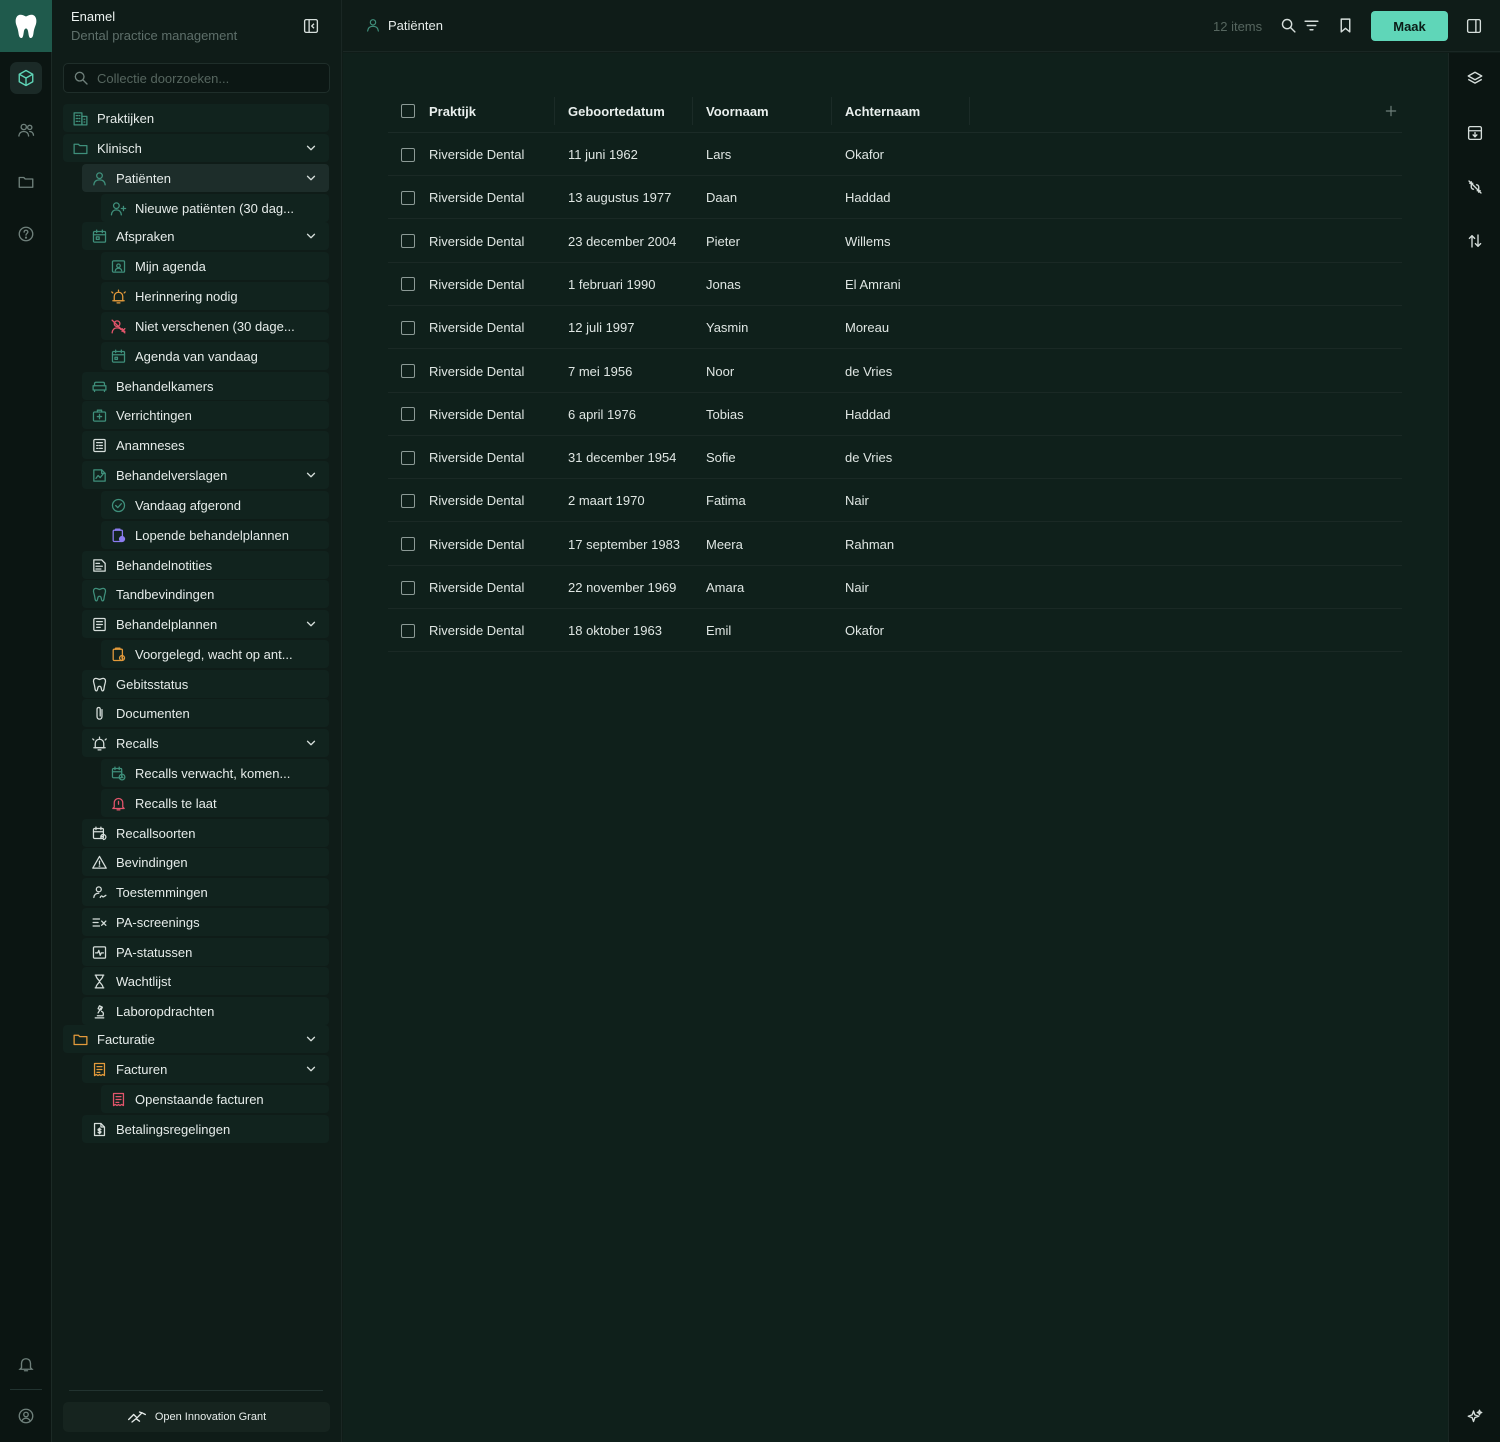 This screenshot has width=1500, height=1442. Describe the element at coordinates (26, 234) in the screenshot. I see `rail-help-button` at that location.